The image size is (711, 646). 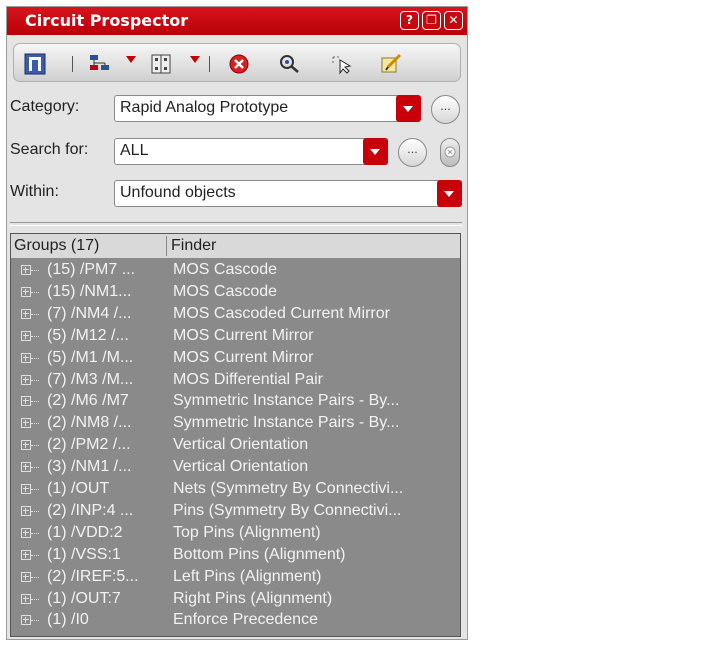 What do you see at coordinates (431, 20) in the screenshot?
I see `restore-button: ❐` at bounding box center [431, 20].